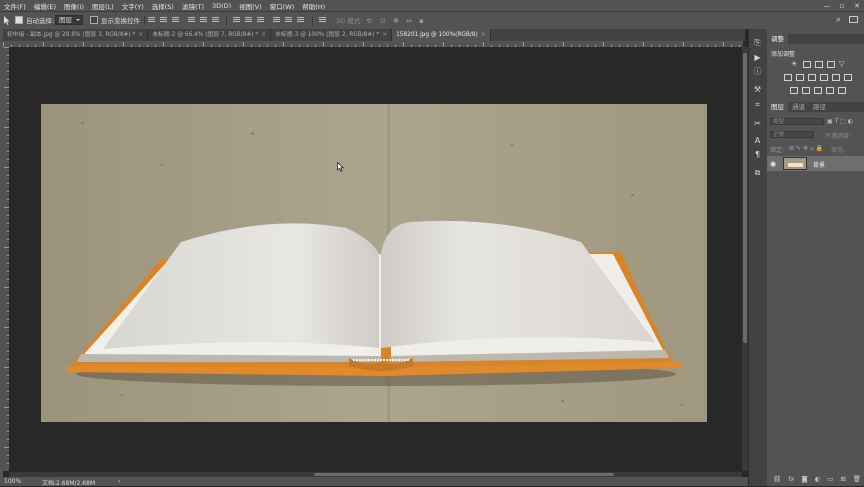 This screenshot has height=487, width=864. I want to click on black-white-icon, so click(812, 77).